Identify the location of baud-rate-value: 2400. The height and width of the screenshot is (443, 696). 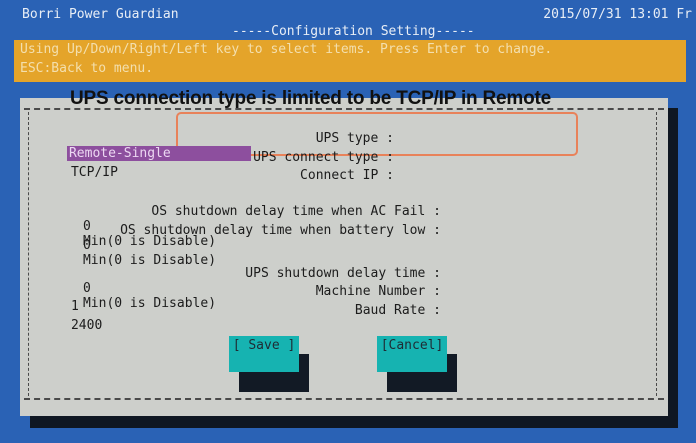
(84, 325).